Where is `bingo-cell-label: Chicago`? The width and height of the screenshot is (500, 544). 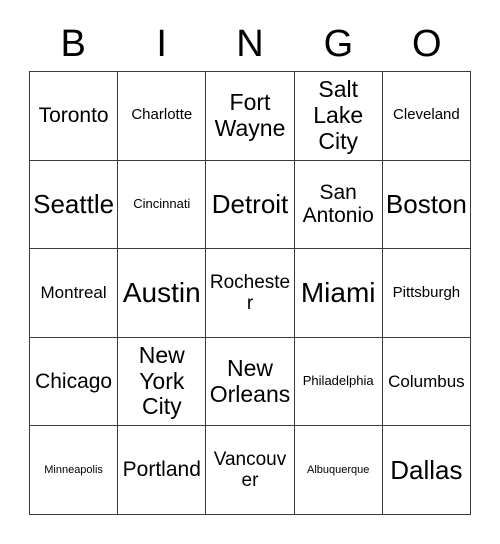 bingo-cell-label: Chicago is located at coordinates (74, 381).